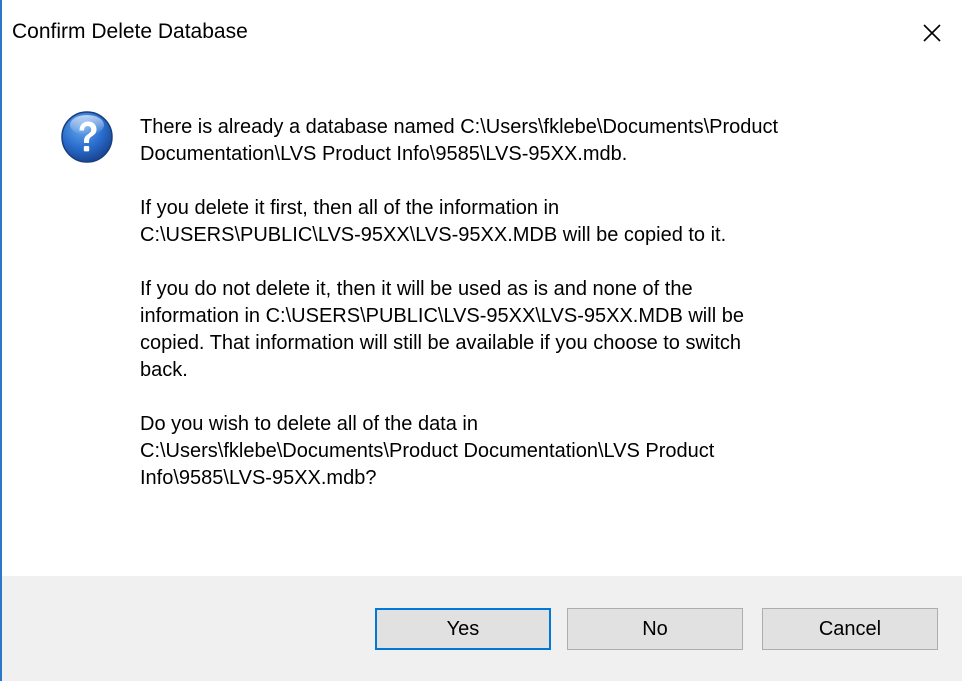 The width and height of the screenshot is (962, 681). I want to click on close-button, so click(932, 32).